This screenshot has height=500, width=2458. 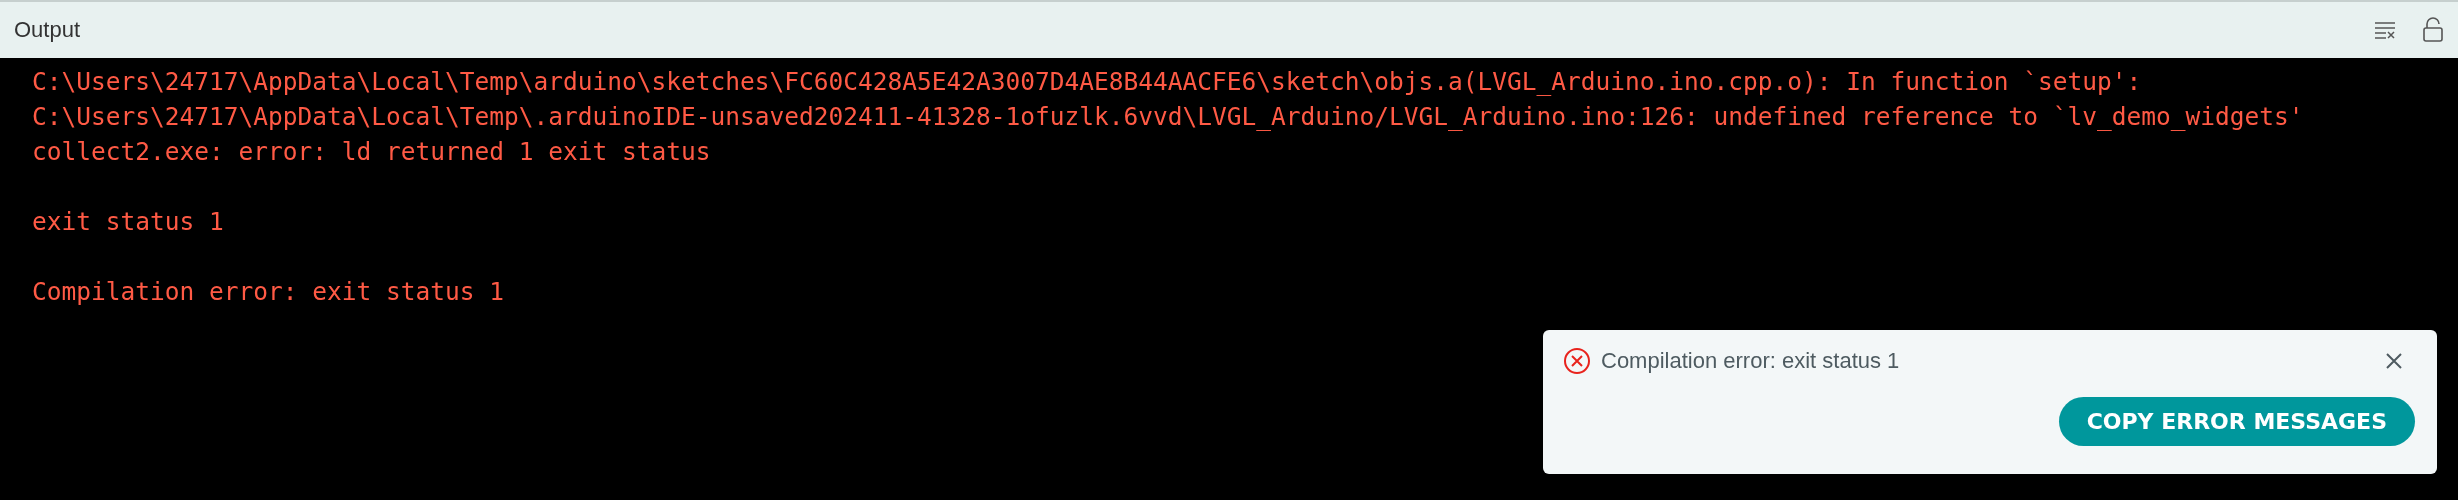 I want to click on output-line: exit status 1, so click(x=128, y=222).